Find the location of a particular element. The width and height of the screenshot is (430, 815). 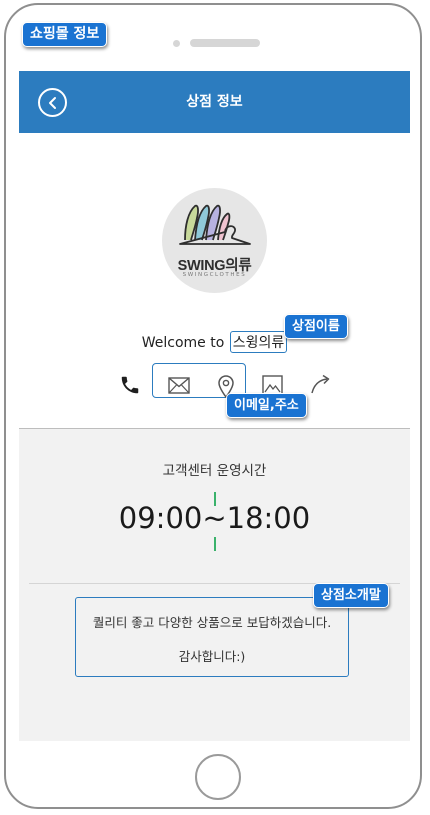

share-icon is located at coordinates (321, 384).